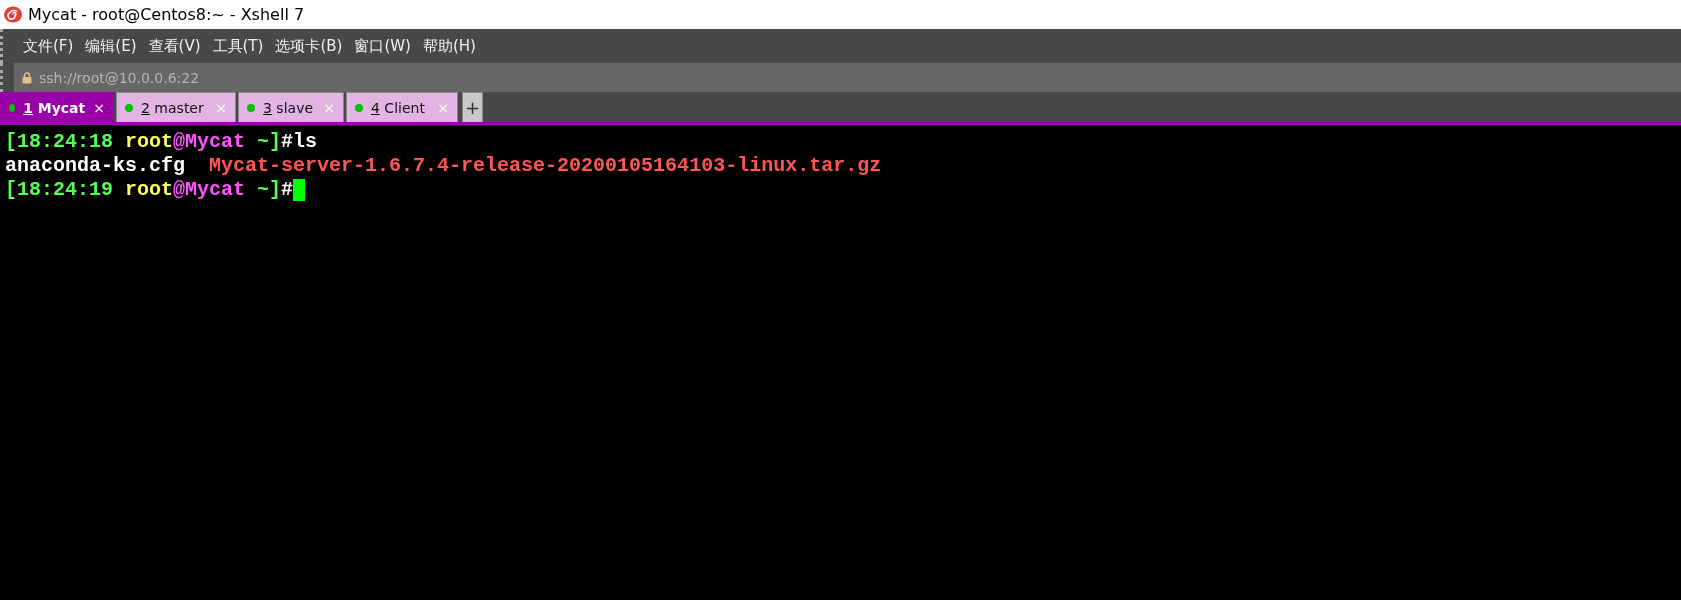 The image size is (1681, 600). Describe the element at coordinates (287, 189) in the screenshot. I see `terminal-text: #` at that location.